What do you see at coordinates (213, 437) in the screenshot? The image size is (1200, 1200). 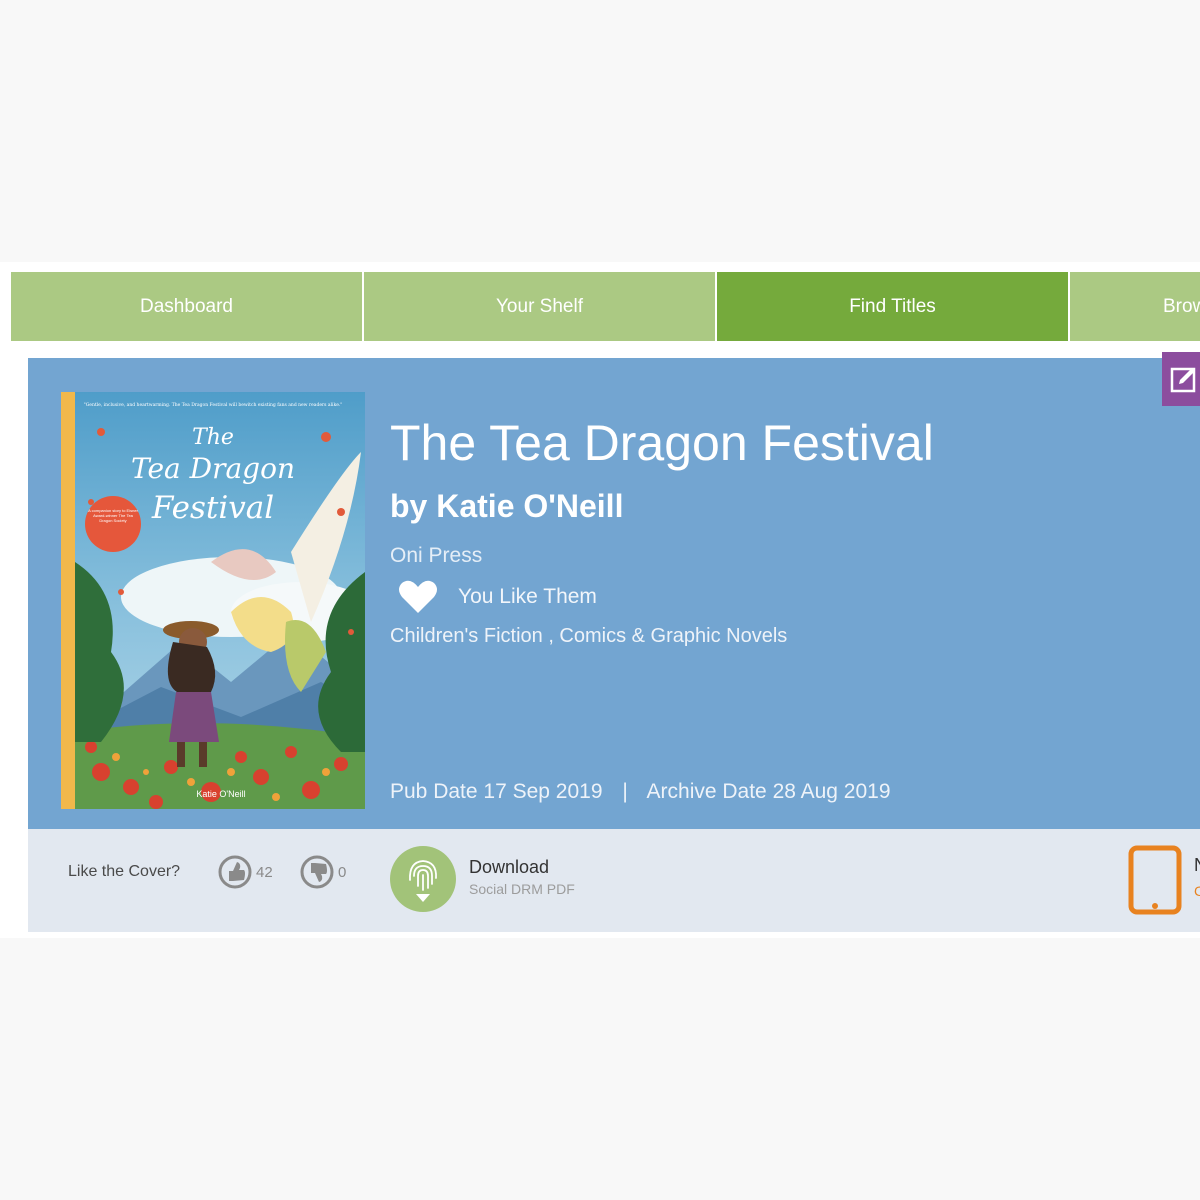 I see `cover-title-line1: The` at bounding box center [213, 437].